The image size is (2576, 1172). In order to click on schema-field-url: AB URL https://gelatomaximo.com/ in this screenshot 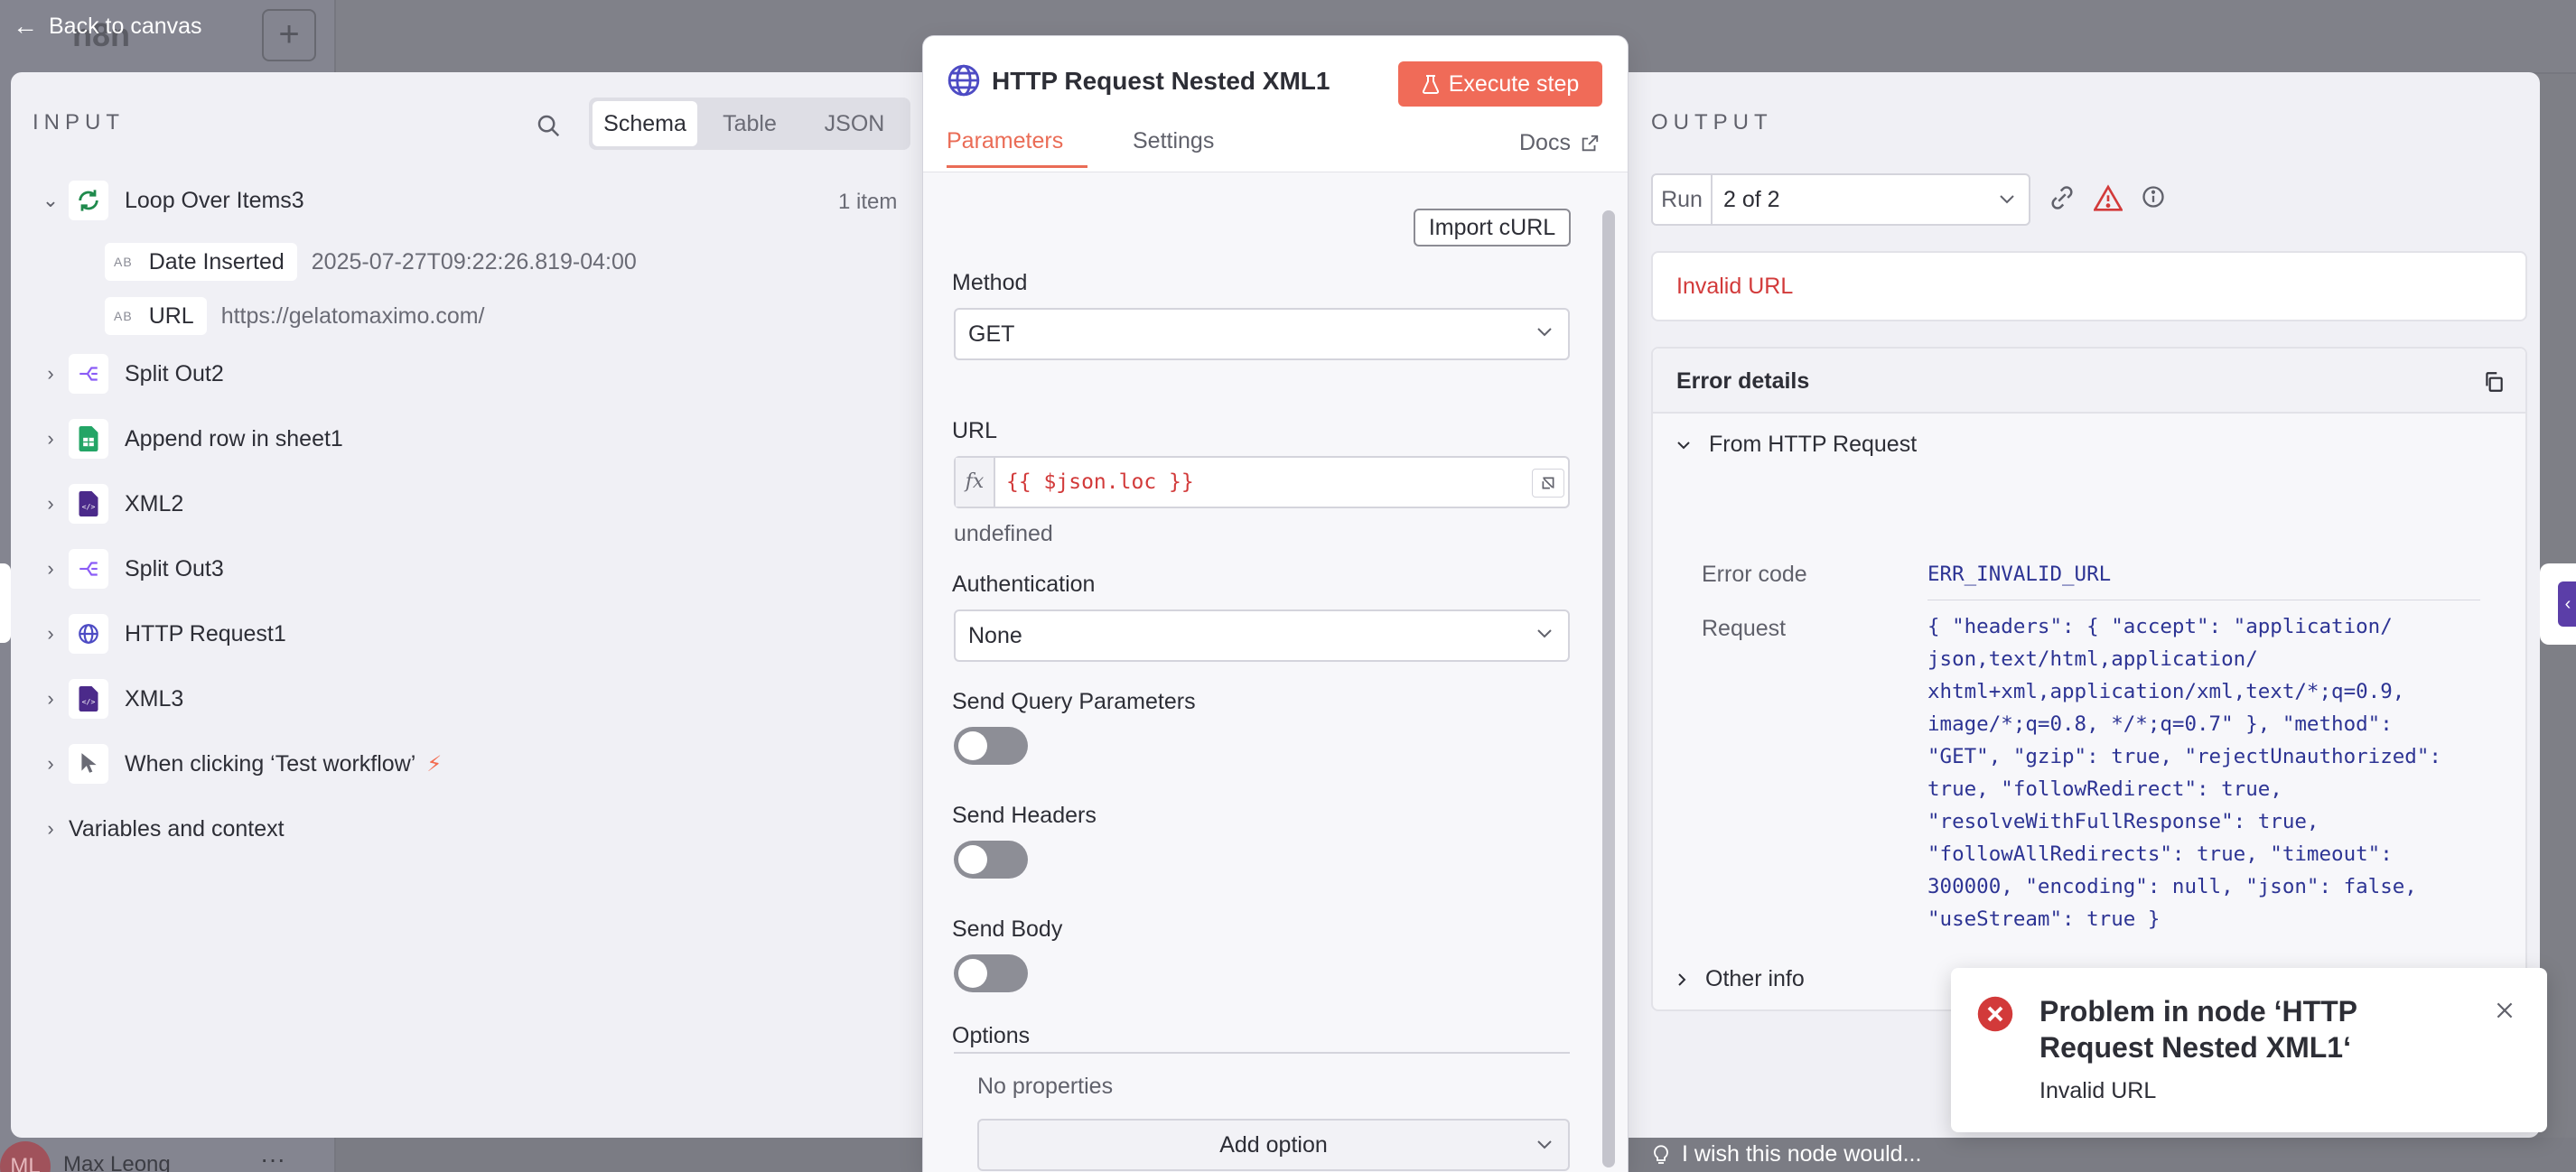, I will do `click(295, 316)`.